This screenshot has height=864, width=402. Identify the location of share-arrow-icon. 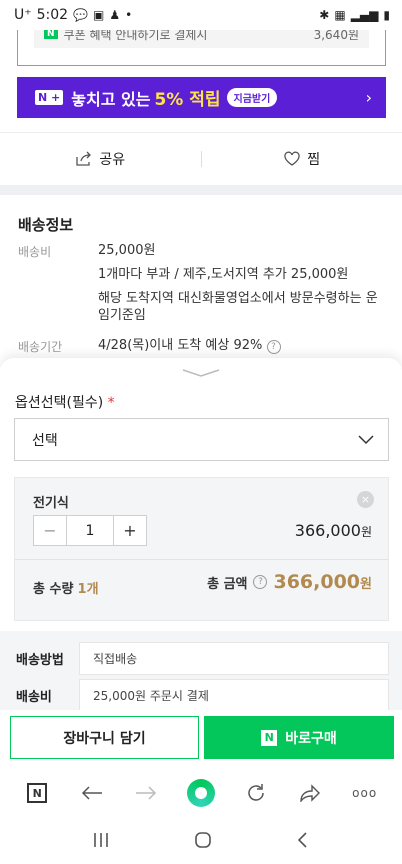
(310, 793).